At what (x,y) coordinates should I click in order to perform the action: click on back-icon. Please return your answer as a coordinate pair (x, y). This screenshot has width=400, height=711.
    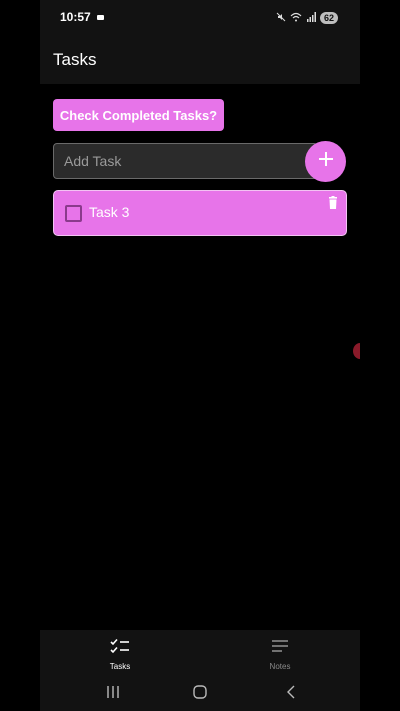
    Looking at the image, I should click on (291, 692).